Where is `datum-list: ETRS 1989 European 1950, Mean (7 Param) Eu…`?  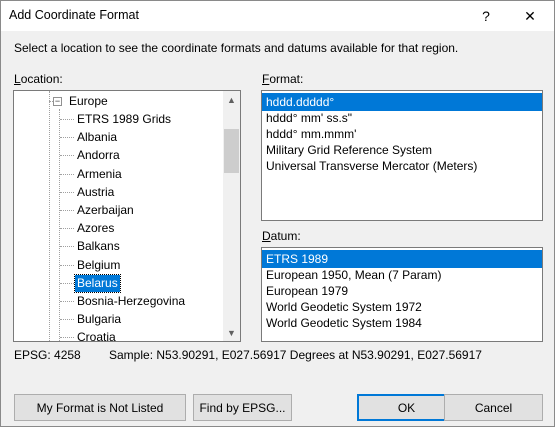 datum-list: ETRS 1989 European 1950, Mean (7 Param) Eu… is located at coordinates (402, 294).